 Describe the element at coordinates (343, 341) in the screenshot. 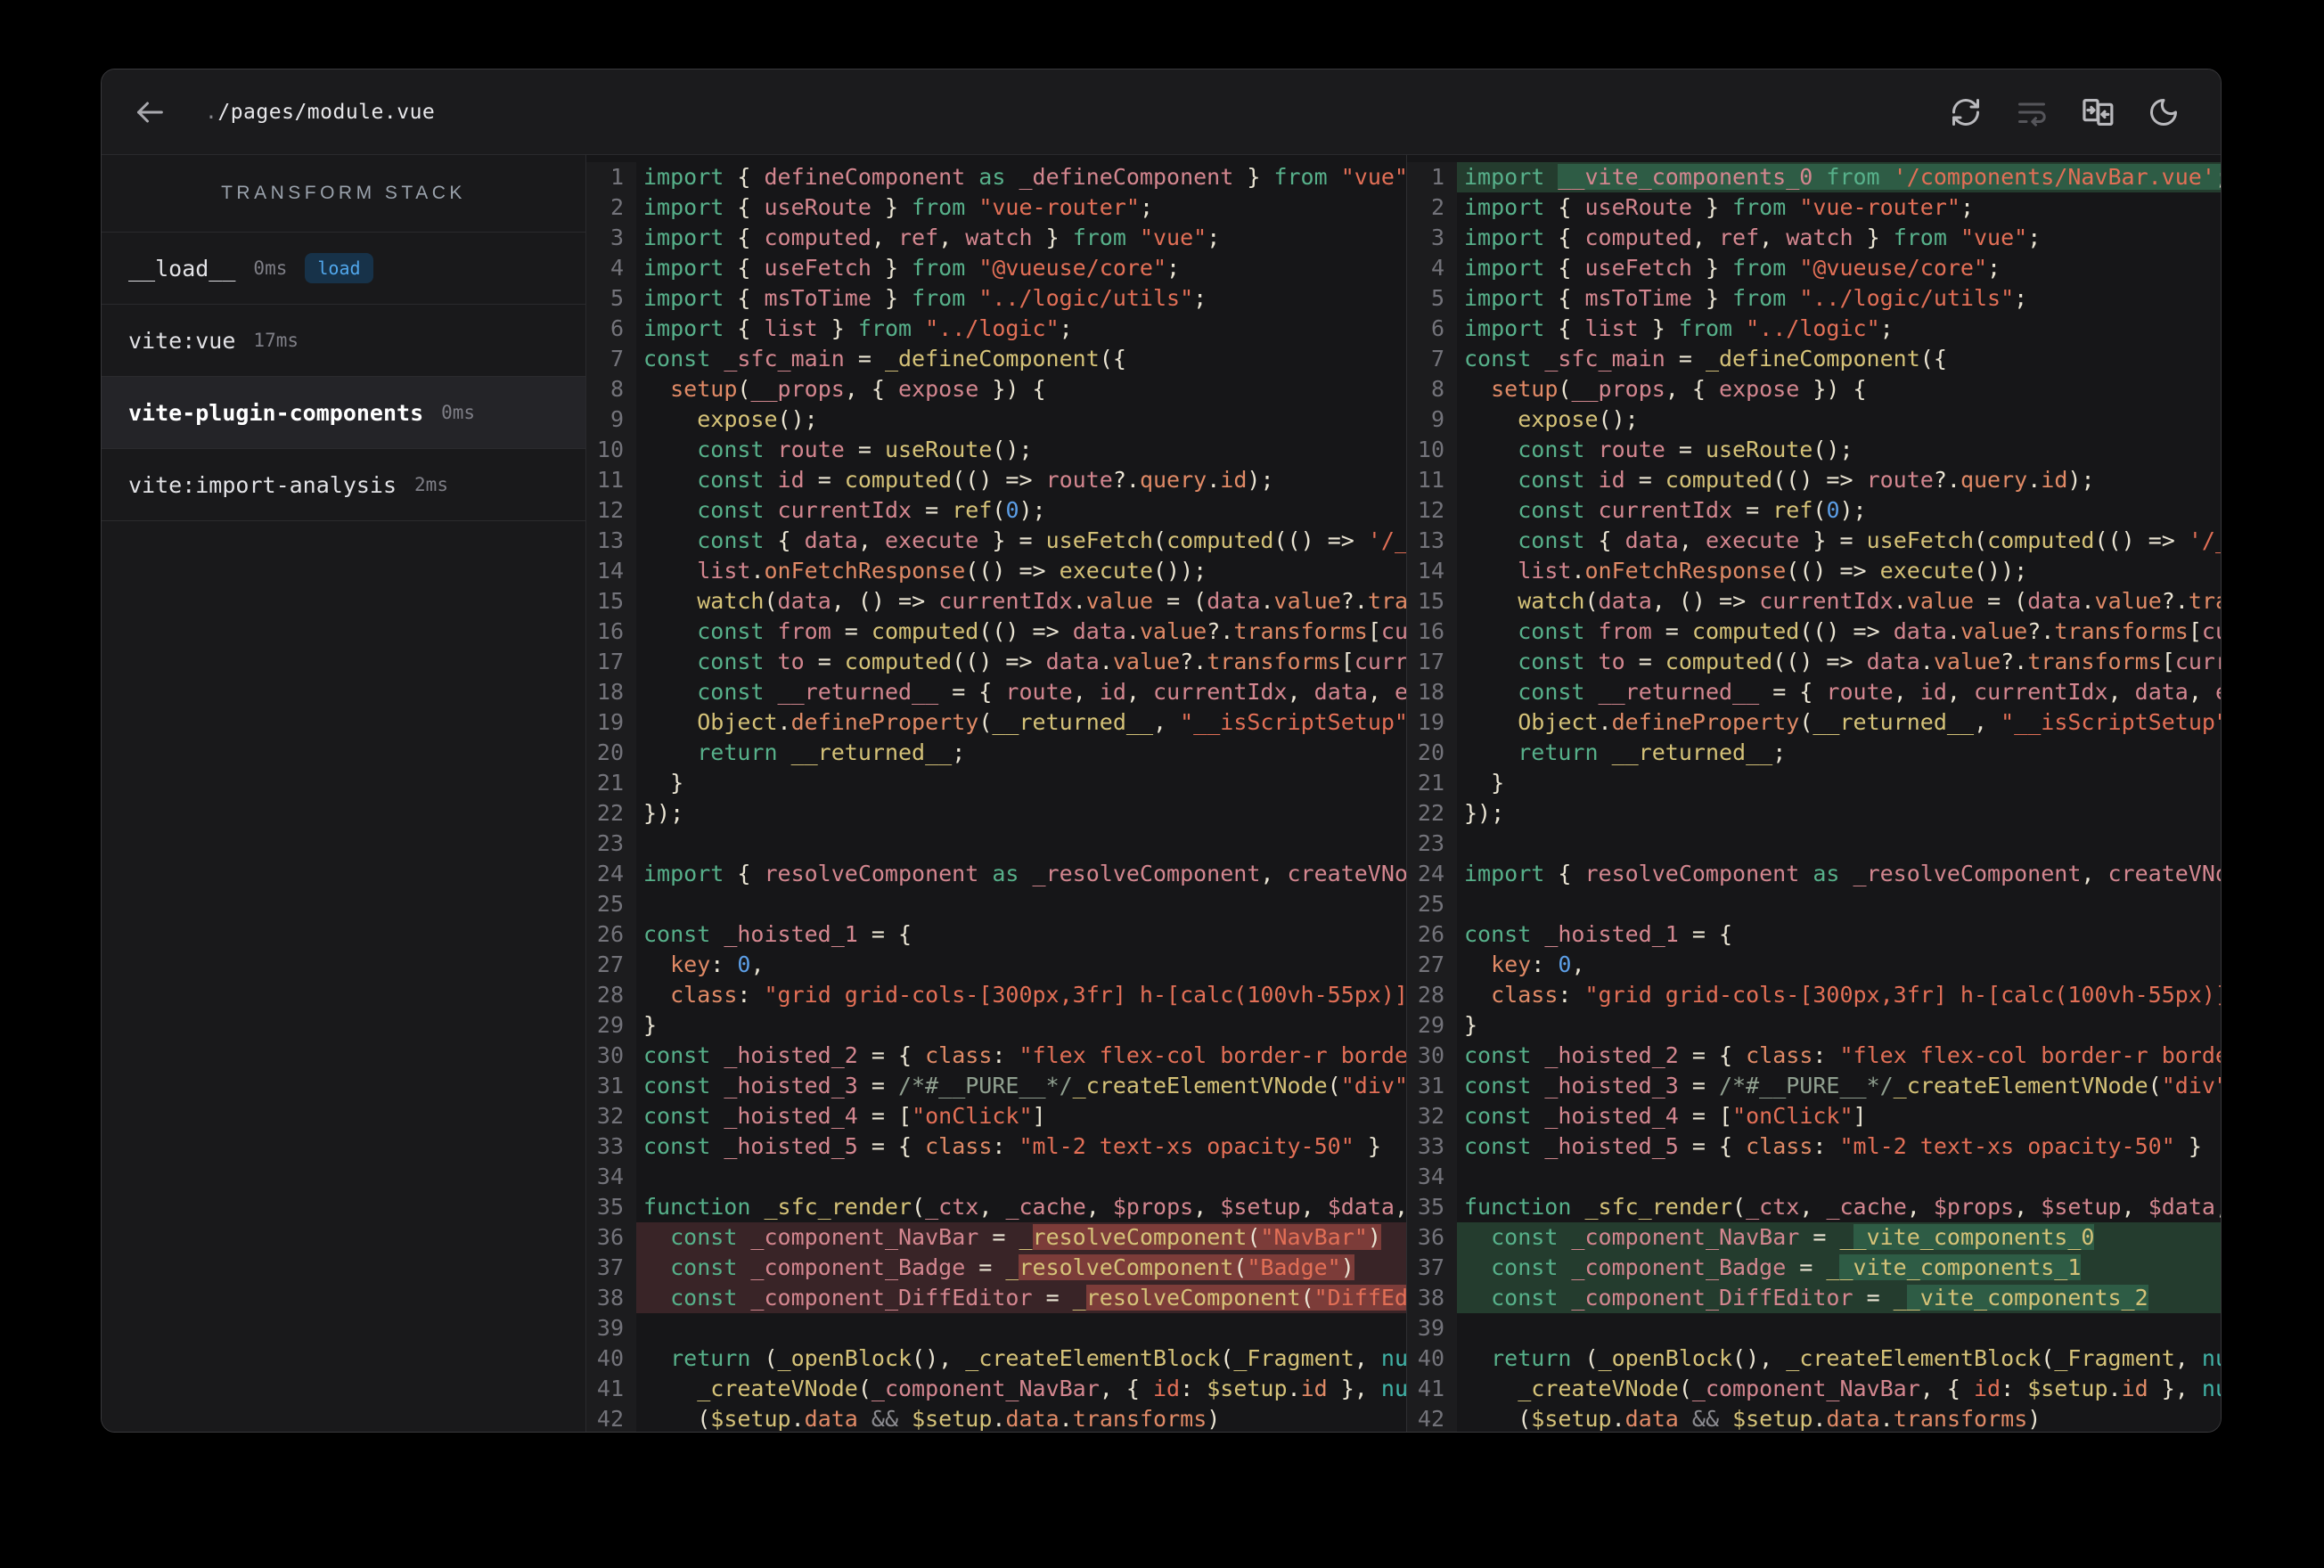

I see `sidebar-item-vite-vue: vite:vue 17ms` at that location.